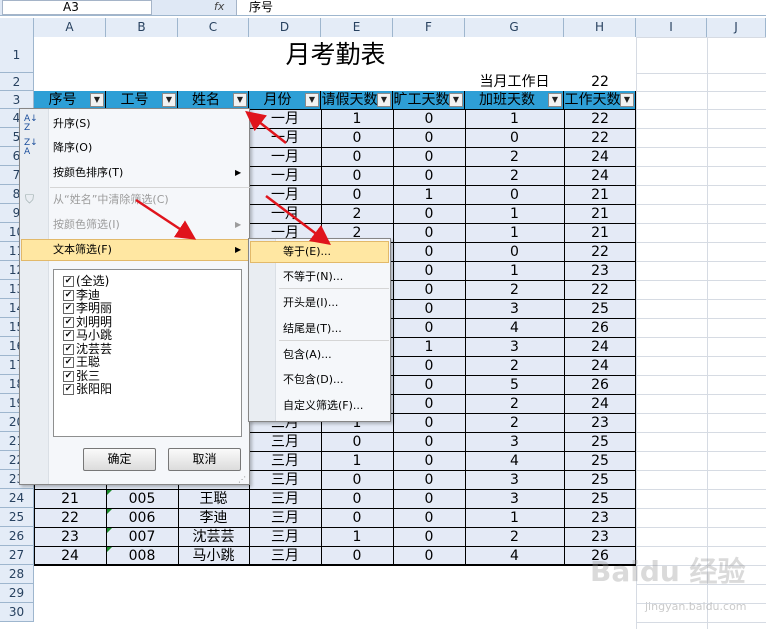 This screenshot has width=766, height=629. I want to click on watermark-url: jingyan.baidu.com, so click(696, 606).